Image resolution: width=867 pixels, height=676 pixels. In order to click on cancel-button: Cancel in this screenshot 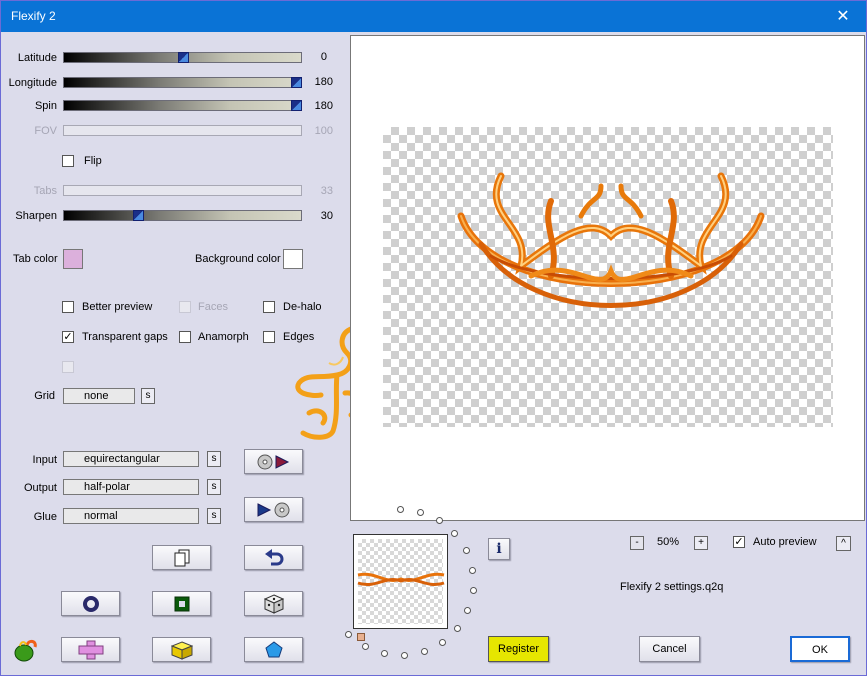, I will do `click(669, 649)`.